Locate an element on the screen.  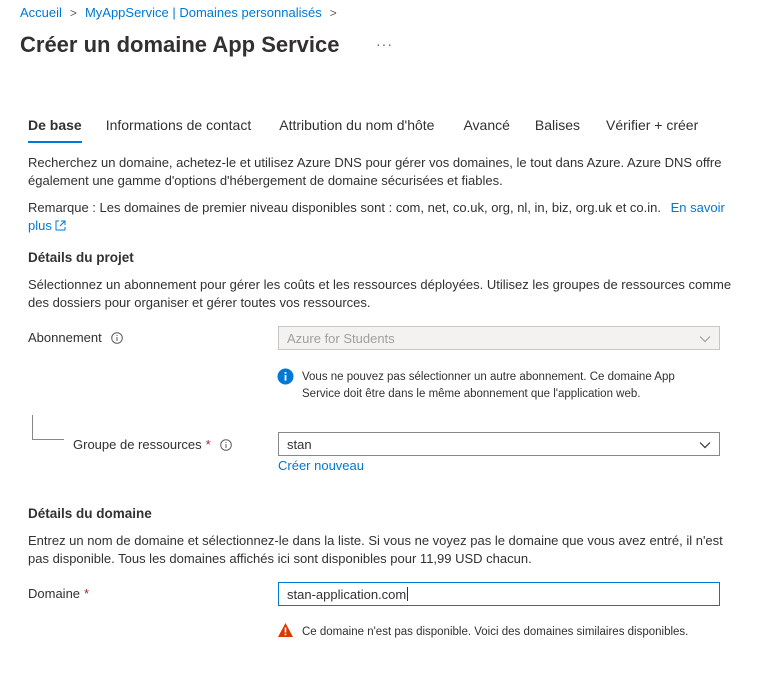
learn-more-link-part2: plus is located at coordinates (40, 225).